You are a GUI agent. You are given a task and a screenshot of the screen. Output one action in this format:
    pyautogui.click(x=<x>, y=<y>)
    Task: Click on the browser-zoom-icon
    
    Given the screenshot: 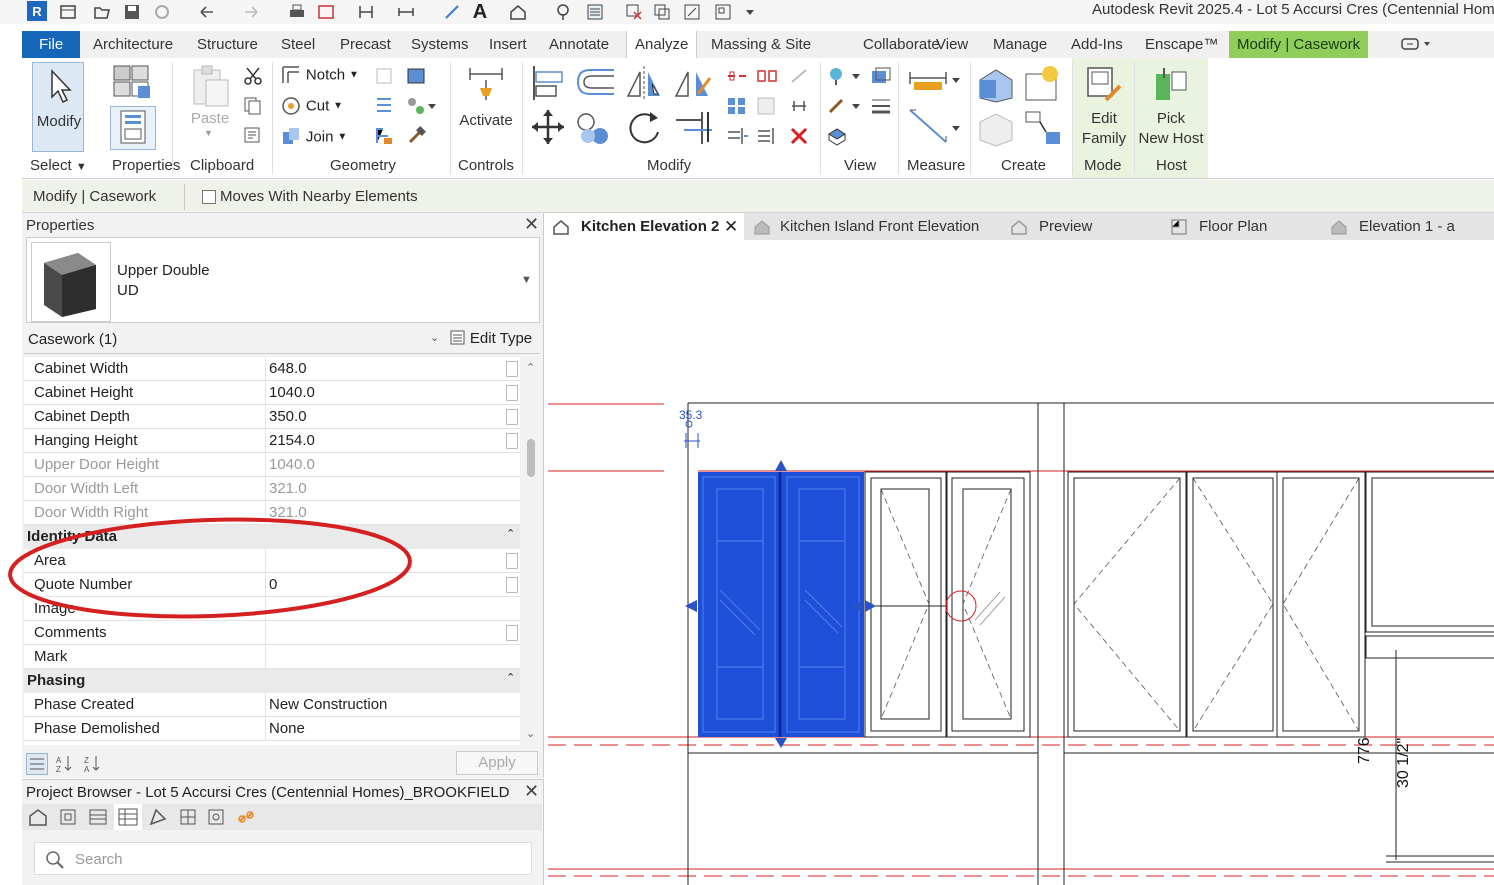 What is the action you would take?
    pyautogui.click(x=68, y=818)
    